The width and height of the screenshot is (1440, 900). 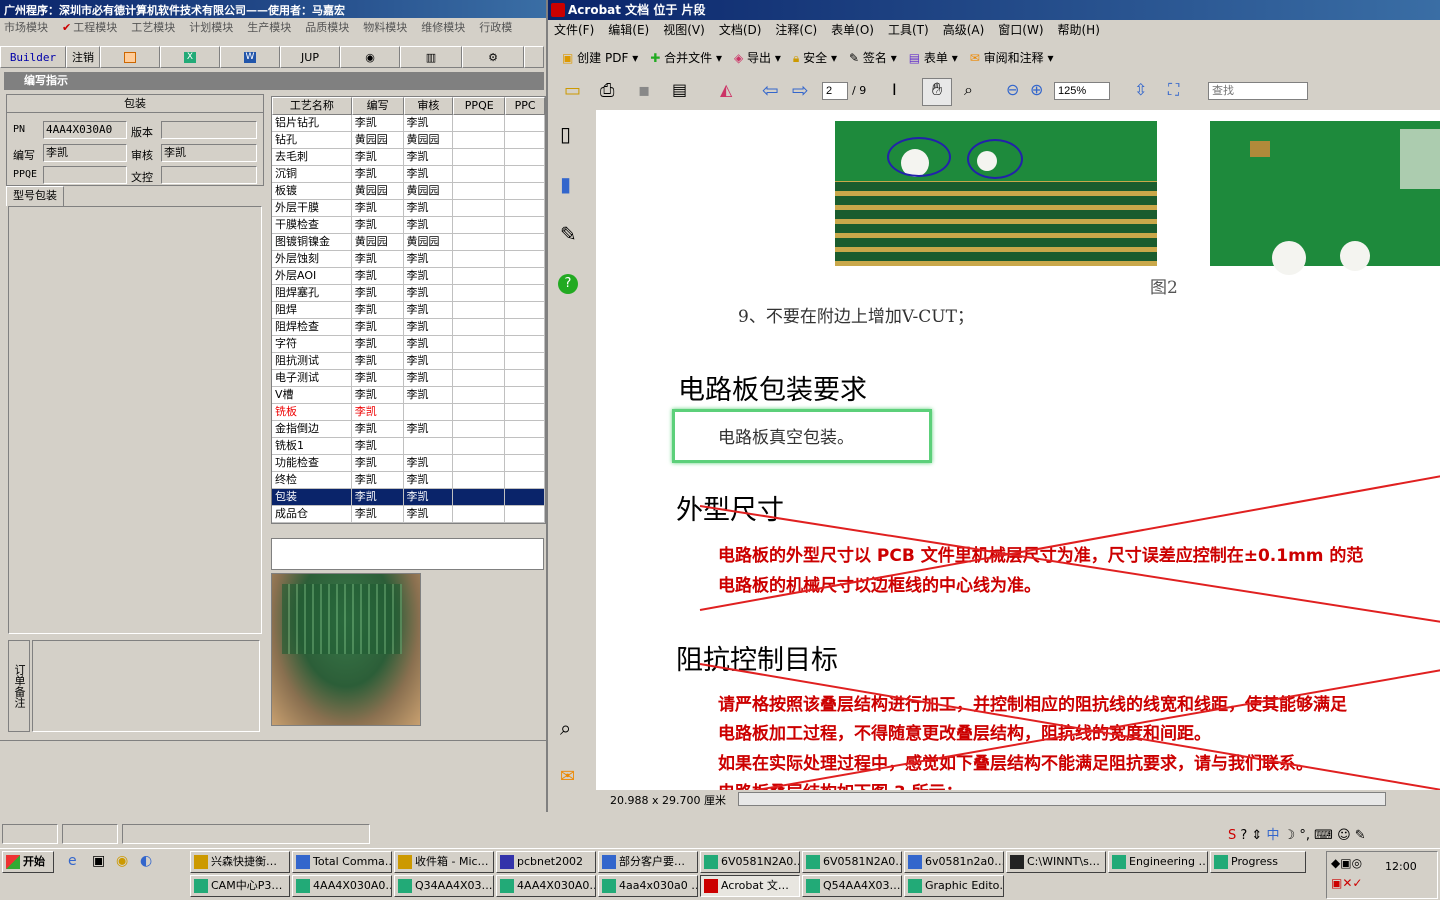 What do you see at coordinates (1012, 57) in the screenshot?
I see `review-comment-button: ✉ 审阅和注释 ▾` at bounding box center [1012, 57].